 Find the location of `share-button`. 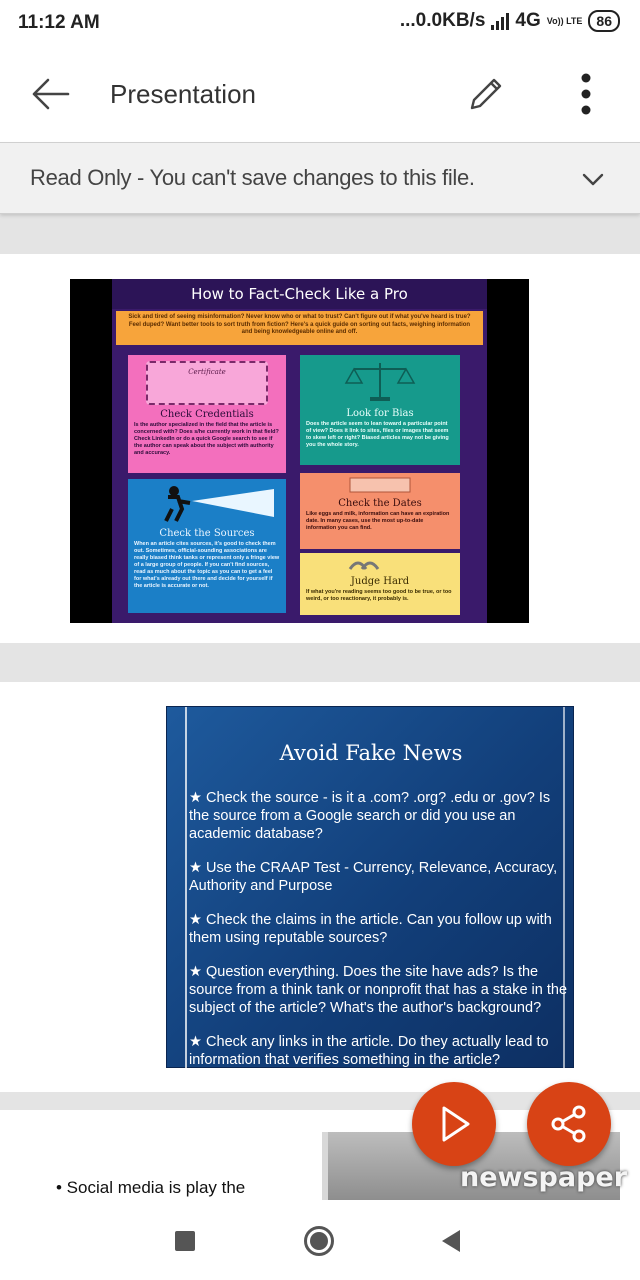

share-button is located at coordinates (569, 1124).